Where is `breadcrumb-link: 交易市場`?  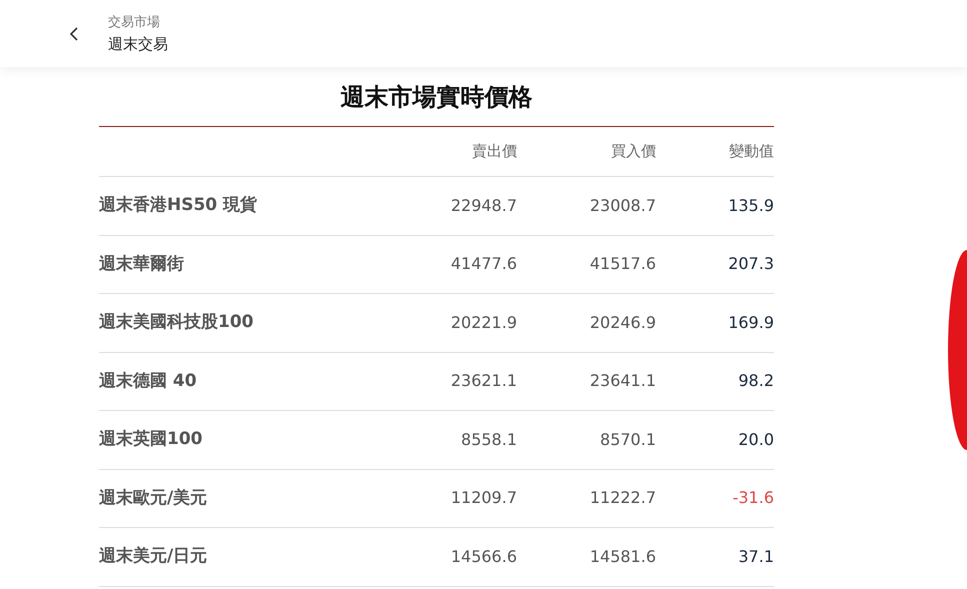 breadcrumb-link: 交易市場 is located at coordinates (138, 22).